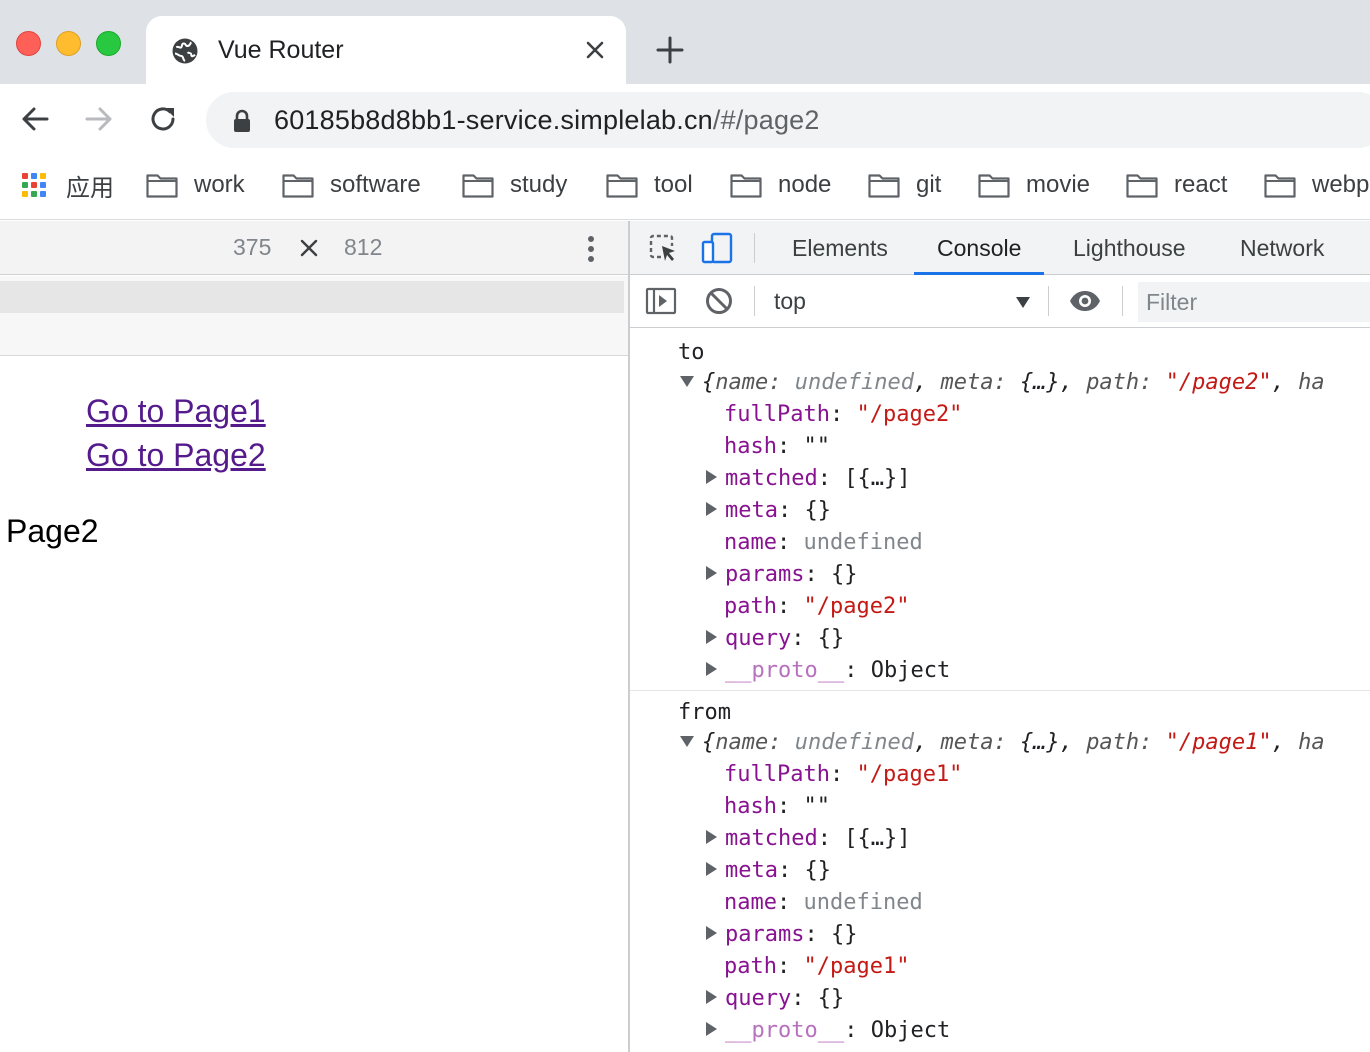  Describe the element at coordinates (1023, 302) in the screenshot. I see `dropdown-triangle-icon` at that location.